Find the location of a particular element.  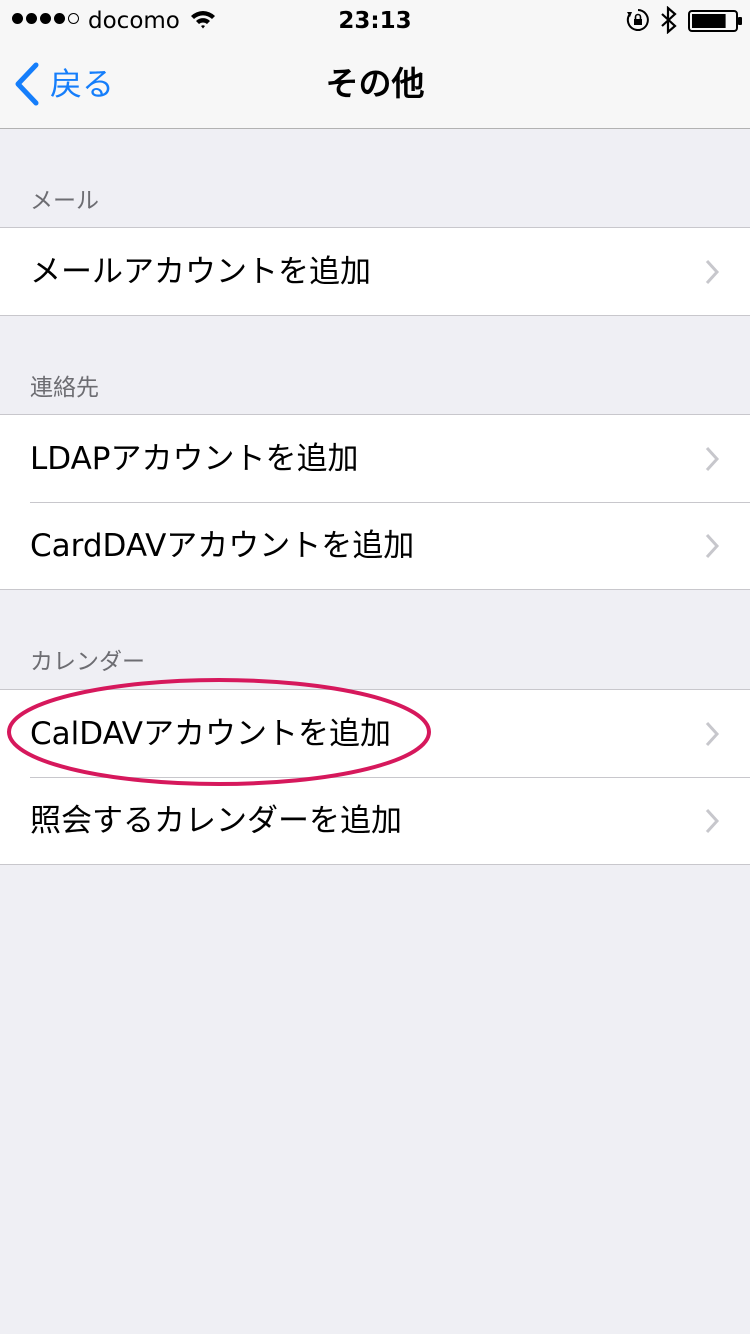

navigation-bar: 戻る その他 is located at coordinates (375, 84).